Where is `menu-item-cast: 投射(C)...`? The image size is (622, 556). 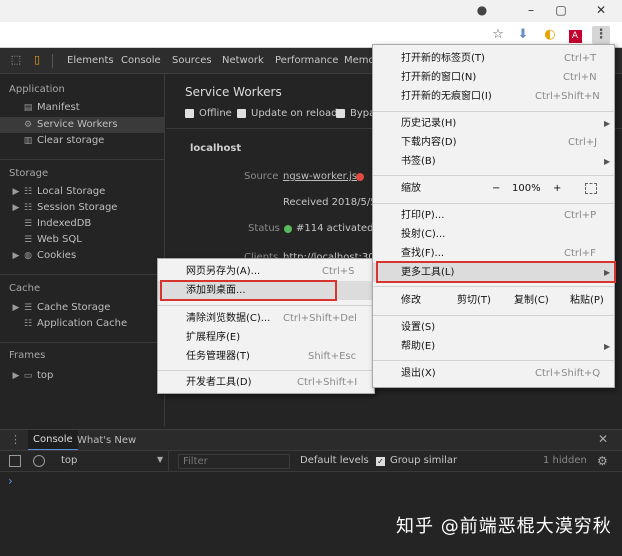
menu-item-cast: 投射(C)... is located at coordinates (493, 234).